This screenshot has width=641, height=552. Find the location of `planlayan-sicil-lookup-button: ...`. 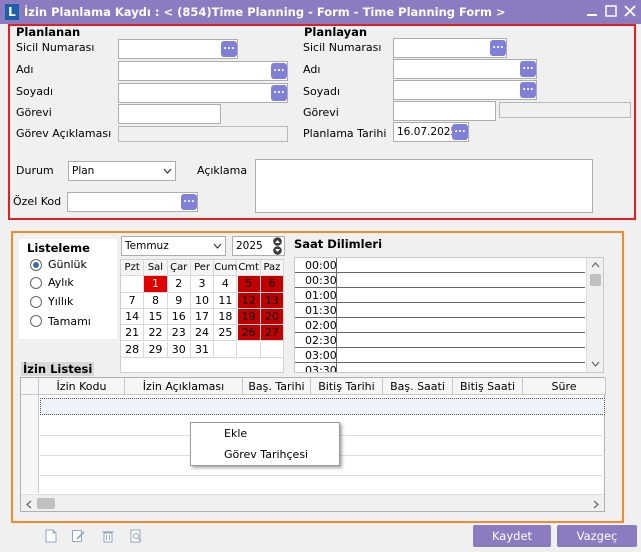

planlayan-sicil-lookup-button: ... is located at coordinates (498, 48).